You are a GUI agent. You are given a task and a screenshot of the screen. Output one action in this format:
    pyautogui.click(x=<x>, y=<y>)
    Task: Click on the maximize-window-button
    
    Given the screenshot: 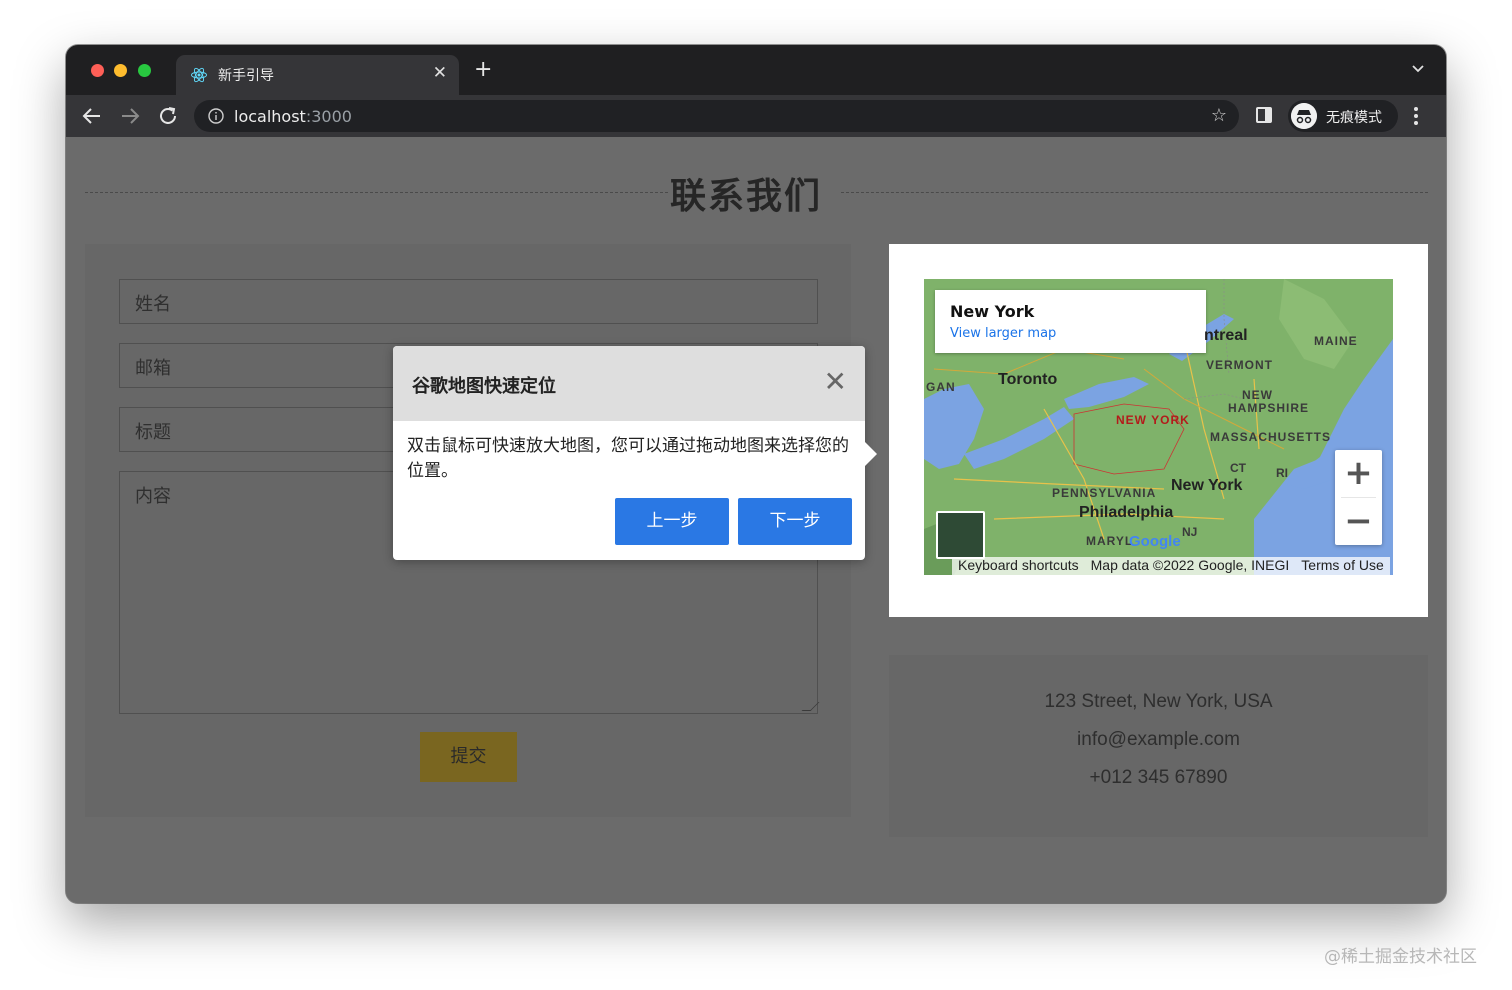 What is the action you would take?
    pyautogui.click(x=144, y=70)
    